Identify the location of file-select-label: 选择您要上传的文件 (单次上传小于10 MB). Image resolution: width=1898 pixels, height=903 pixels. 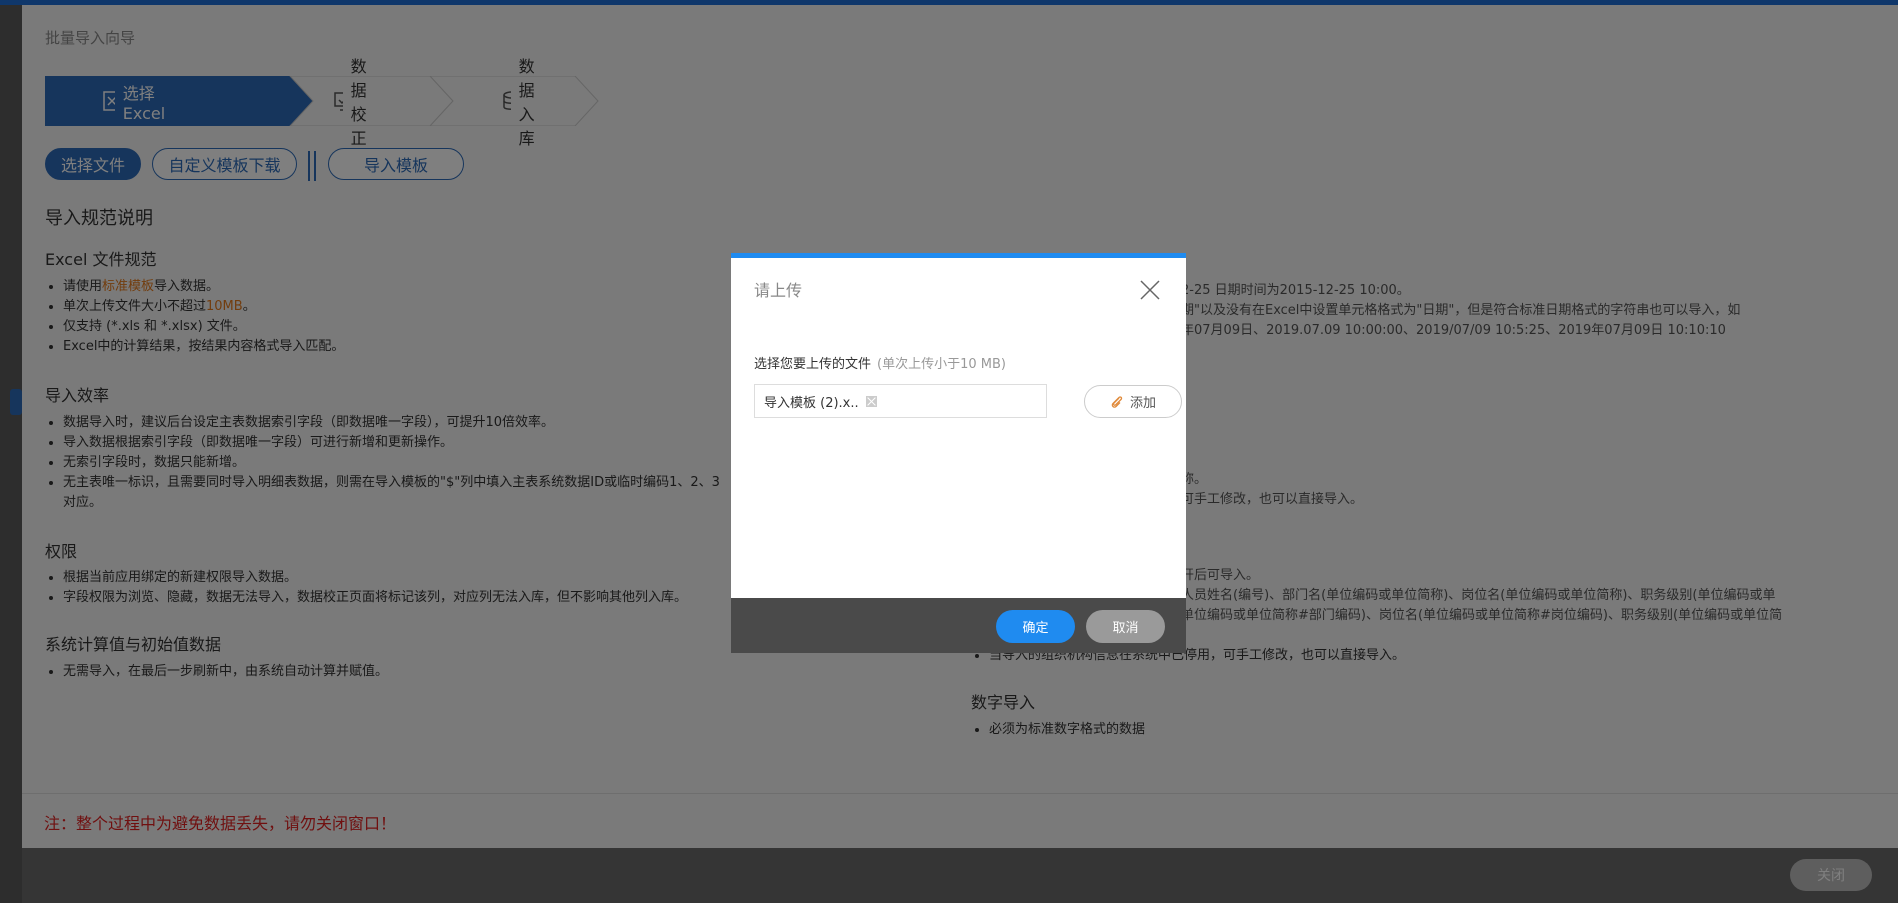
(880, 364).